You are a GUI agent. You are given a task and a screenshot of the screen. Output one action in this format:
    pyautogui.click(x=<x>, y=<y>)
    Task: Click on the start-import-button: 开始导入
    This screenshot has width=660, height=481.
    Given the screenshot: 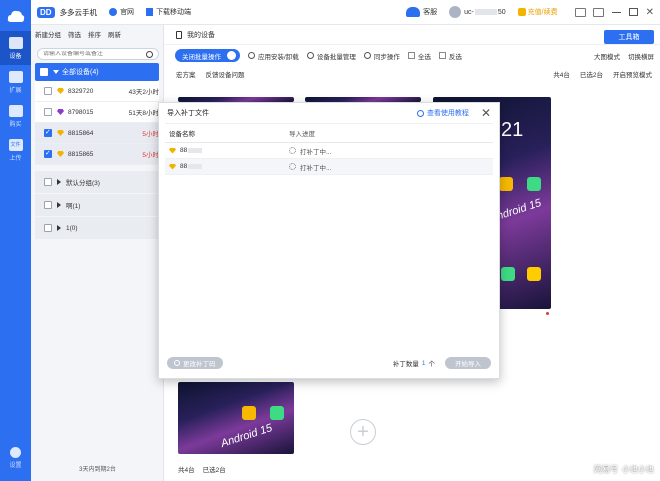 What is the action you would take?
    pyautogui.click(x=468, y=363)
    